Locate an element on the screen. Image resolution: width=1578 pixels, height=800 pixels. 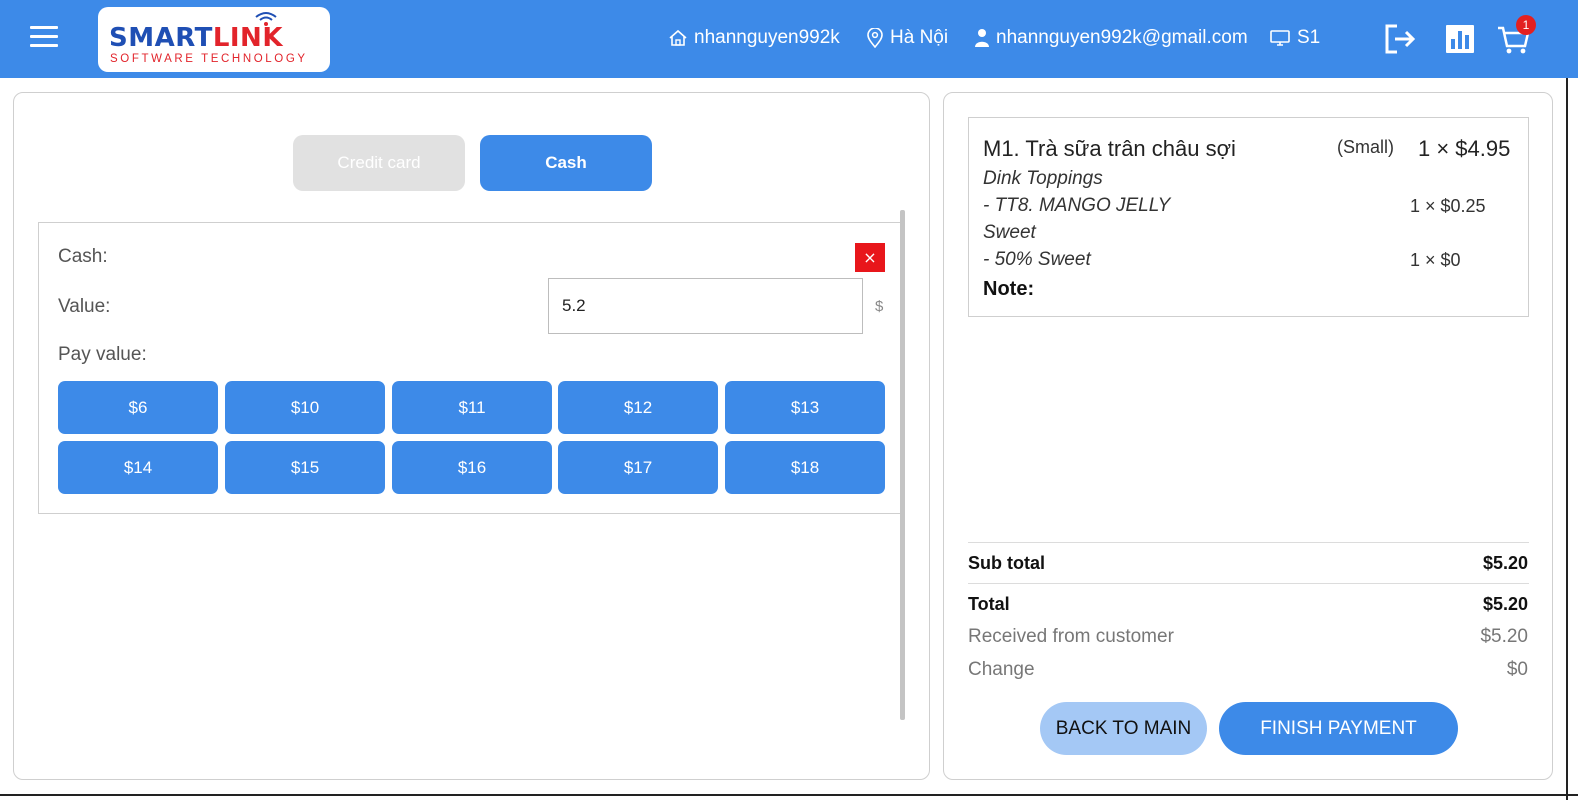
logo-word-smart: SMART is located at coordinates (161, 38).